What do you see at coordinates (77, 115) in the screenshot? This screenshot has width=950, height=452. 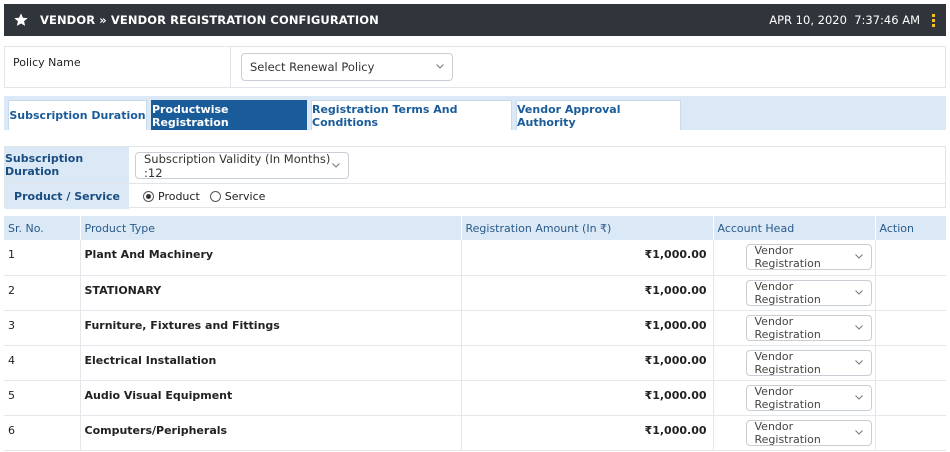 I see `tab-subscription-duration: Subscription Duration` at bounding box center [77, 115].